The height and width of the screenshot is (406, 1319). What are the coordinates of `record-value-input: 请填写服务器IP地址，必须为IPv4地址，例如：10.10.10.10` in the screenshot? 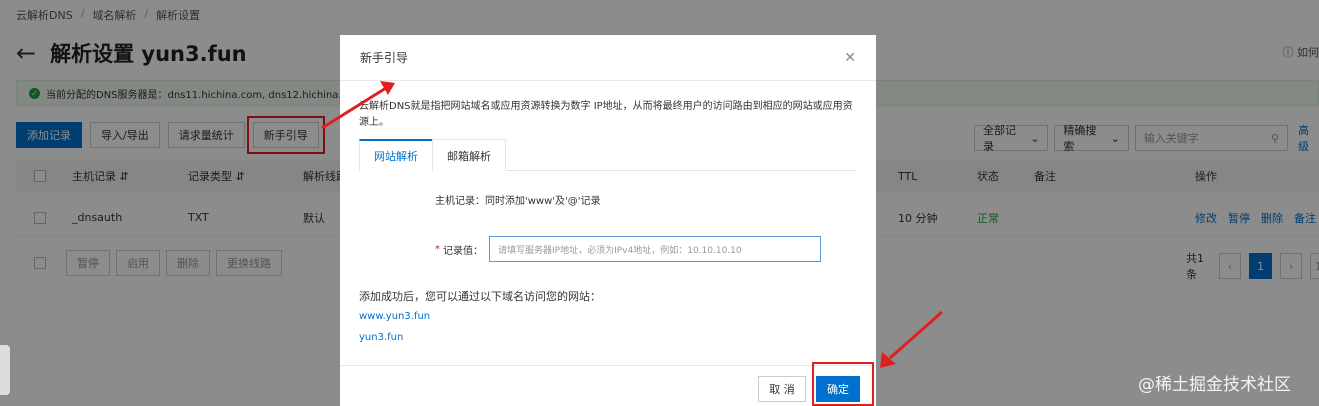 It's located at (655, 249).